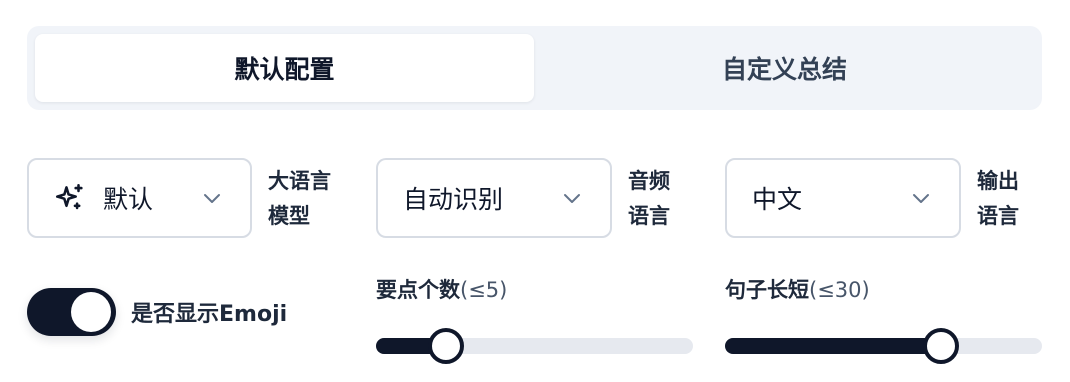  What do you see at coordinates (777, 199) in the screenshot?
I see `output-language-value: 中文` at bounding box center [777, 199].